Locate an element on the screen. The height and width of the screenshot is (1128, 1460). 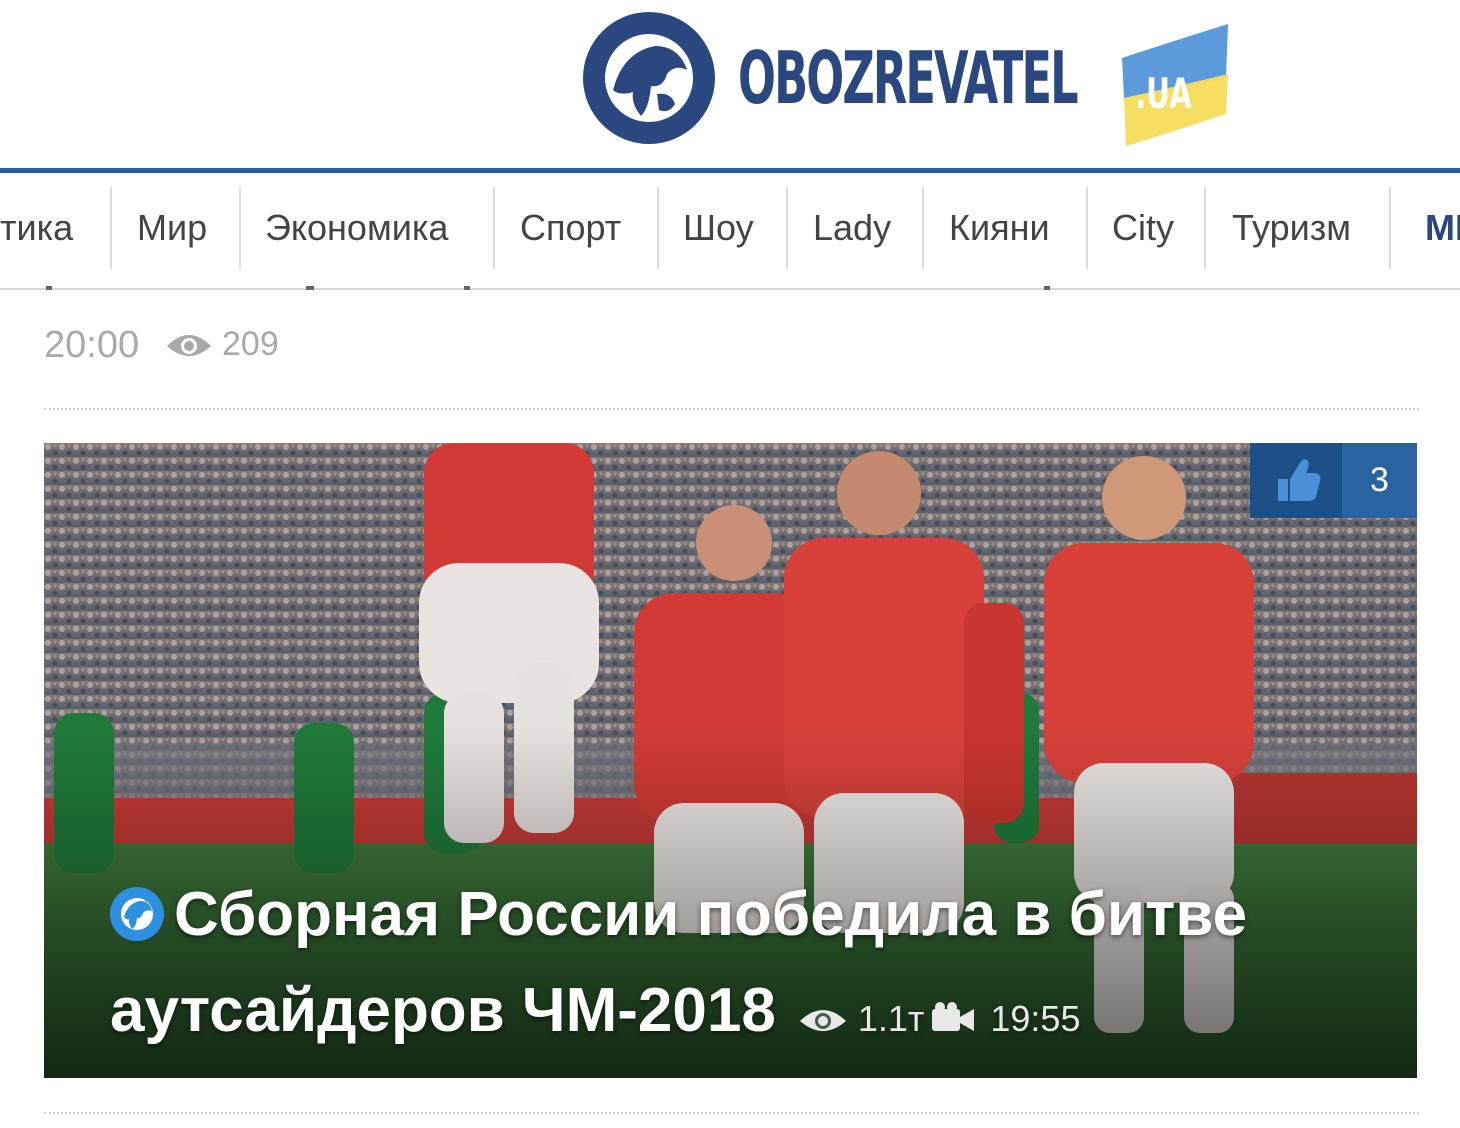
nav-item-lady: Lady is located at coordinates (852, 228).